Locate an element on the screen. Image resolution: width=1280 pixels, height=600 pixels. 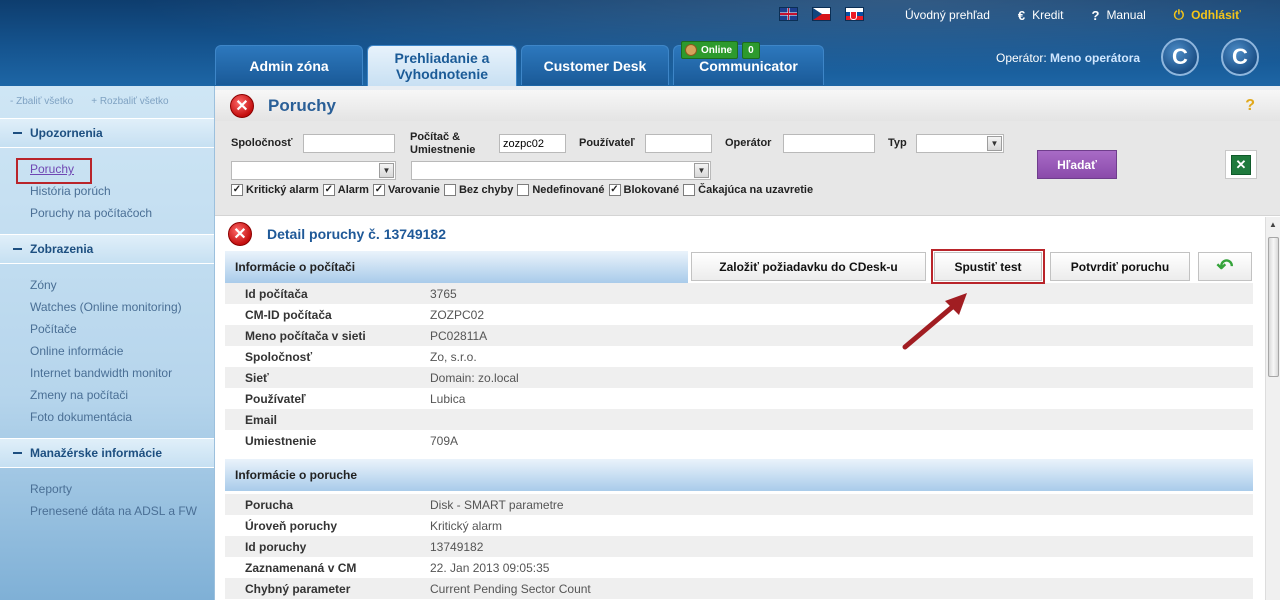
scroll-thumb is located at coordinates (1273, 307).